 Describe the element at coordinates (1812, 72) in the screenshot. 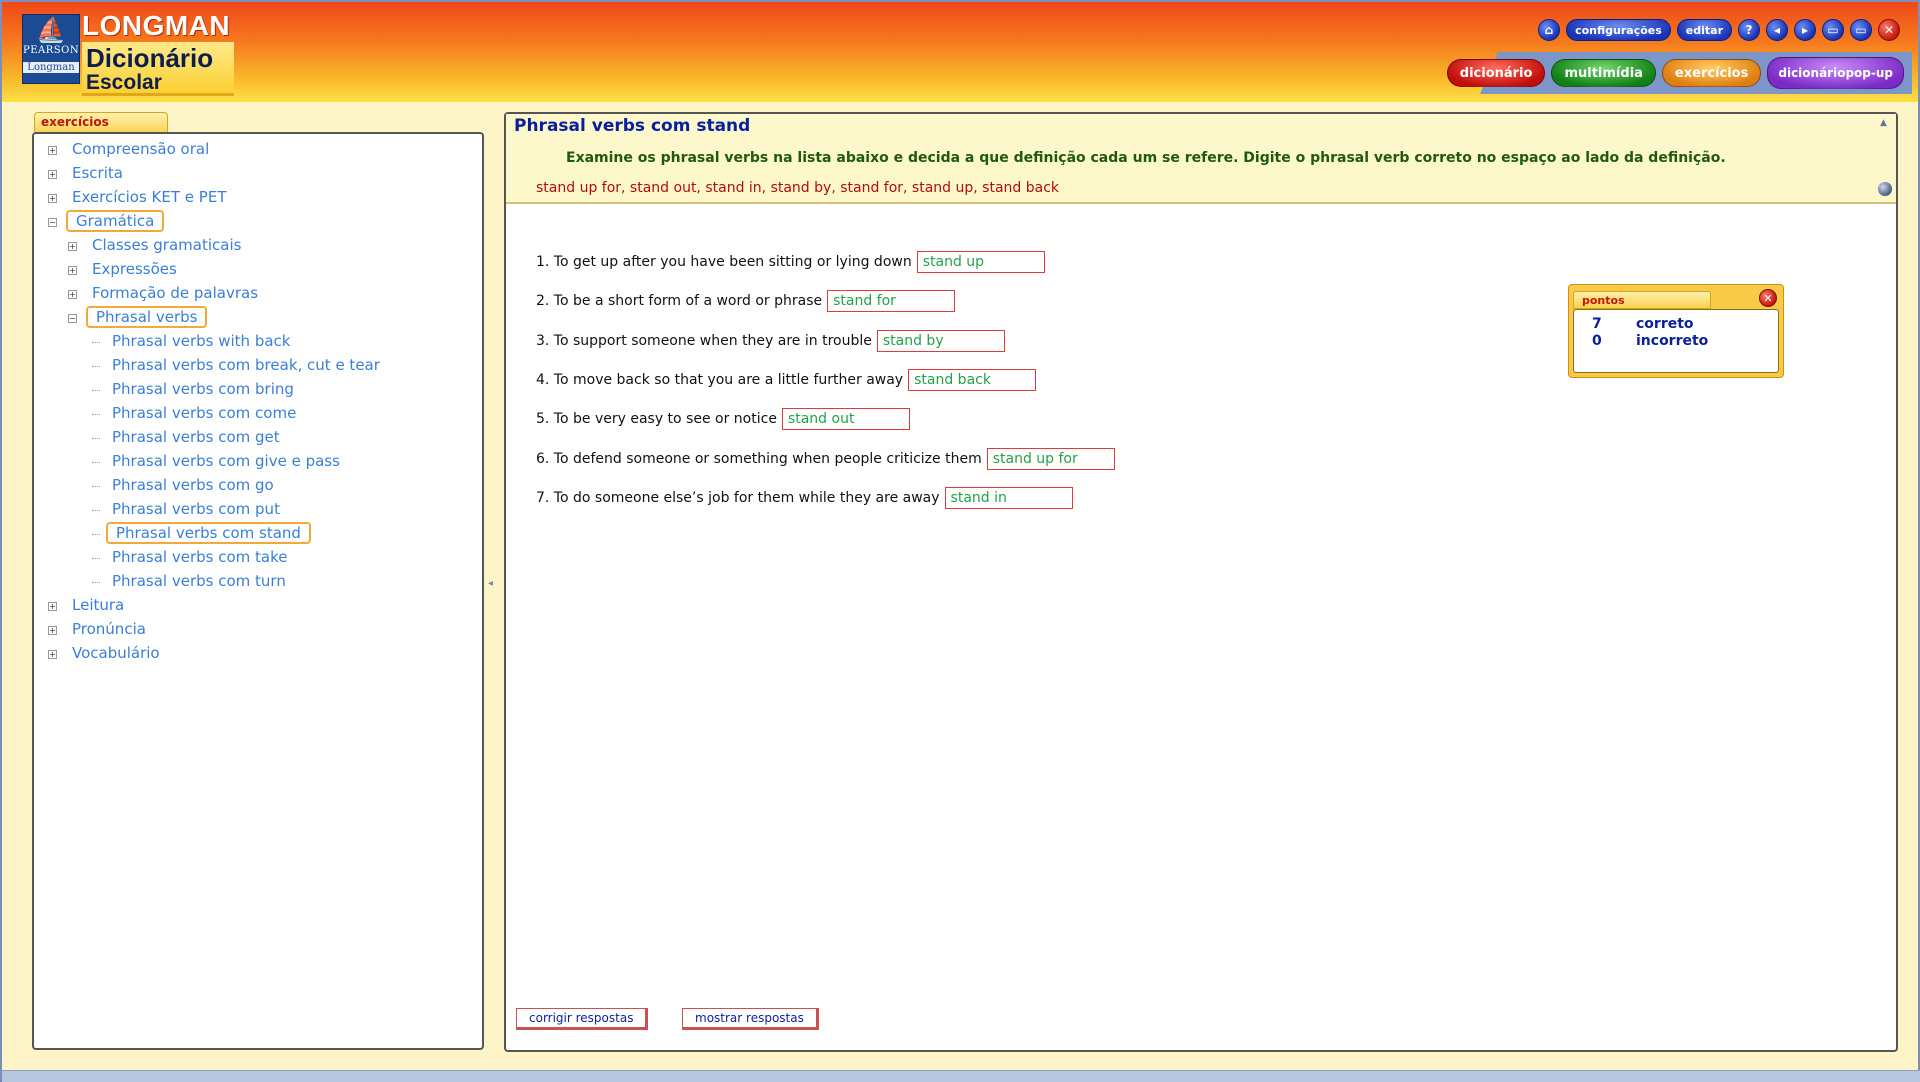

I see `tab-popup-line1: dicionário` at that location.